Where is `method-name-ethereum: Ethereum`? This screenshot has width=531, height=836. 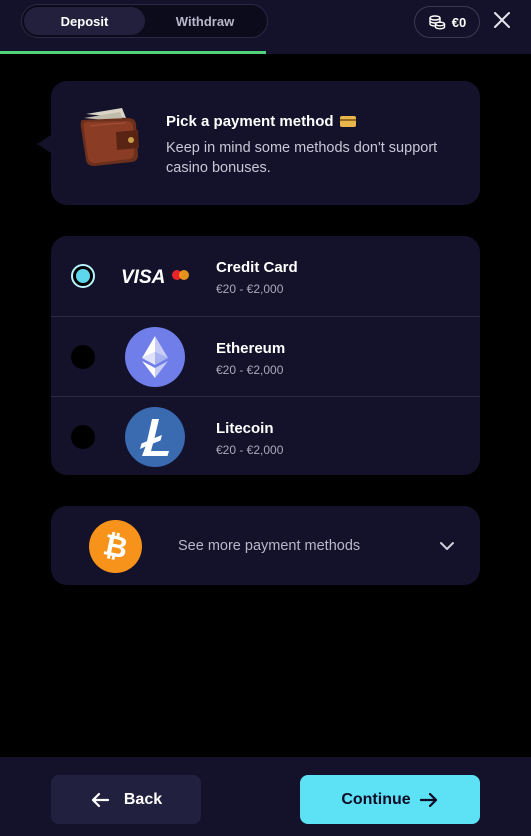
method-name-ethereum: Ethereum is located at coordinates (251, 348).